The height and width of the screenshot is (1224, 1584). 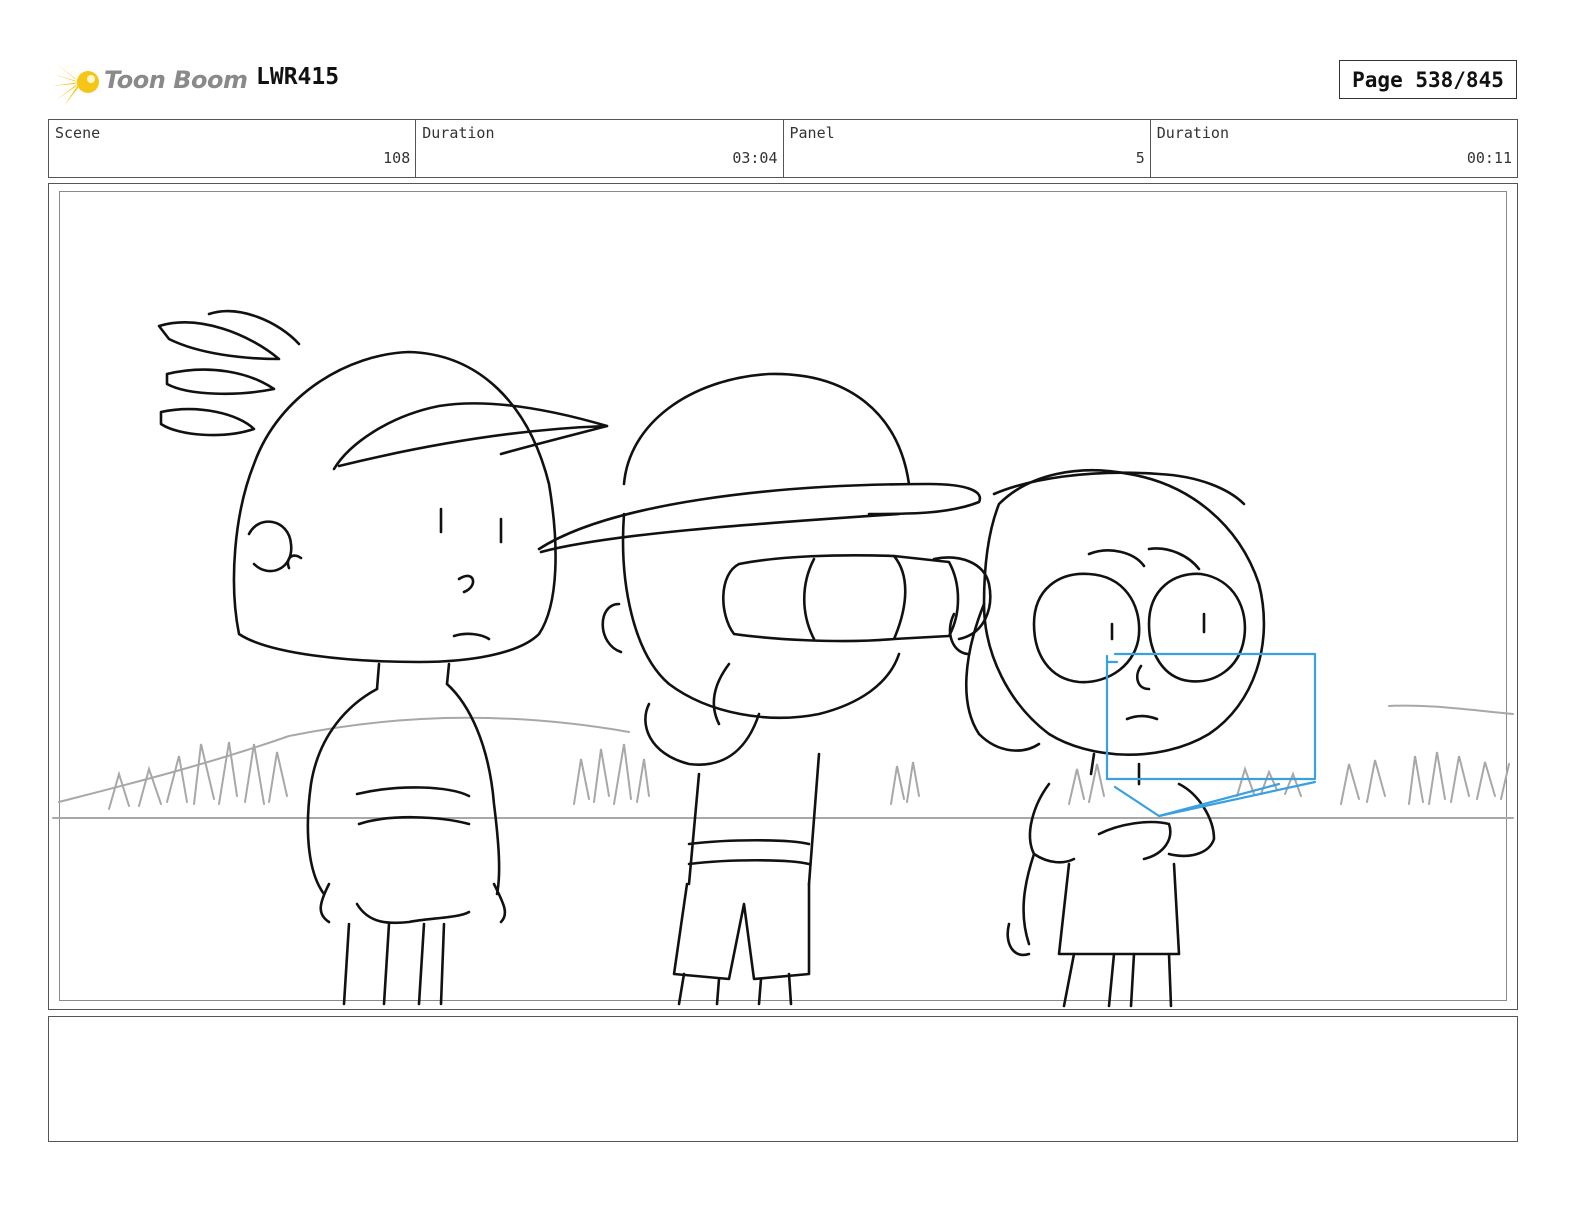 I want to click on page-number: Page 538/845, so click(x=1428, y=79).